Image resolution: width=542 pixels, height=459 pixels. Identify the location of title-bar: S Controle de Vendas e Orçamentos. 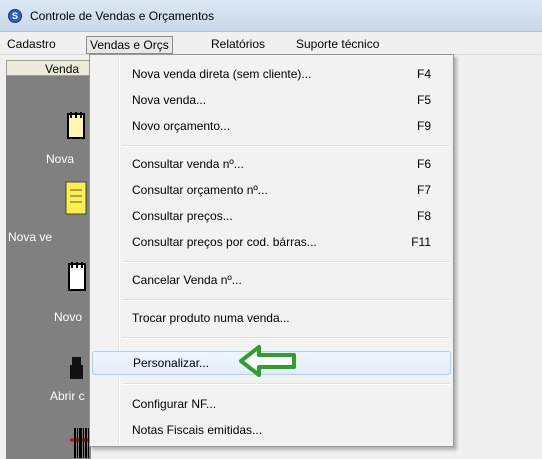
(271, 16).